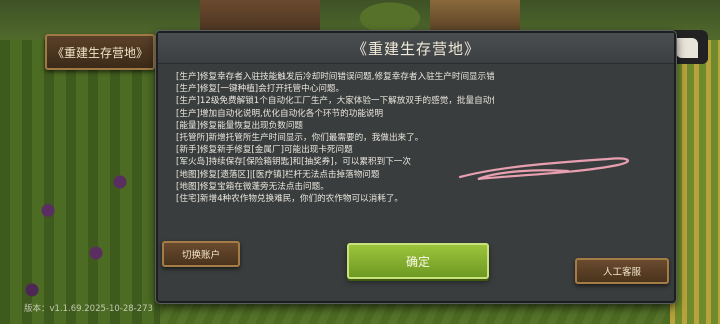 This screenshot has width=720, height=324. I want to click on scribble-annotation-icon, so click(544, 169).